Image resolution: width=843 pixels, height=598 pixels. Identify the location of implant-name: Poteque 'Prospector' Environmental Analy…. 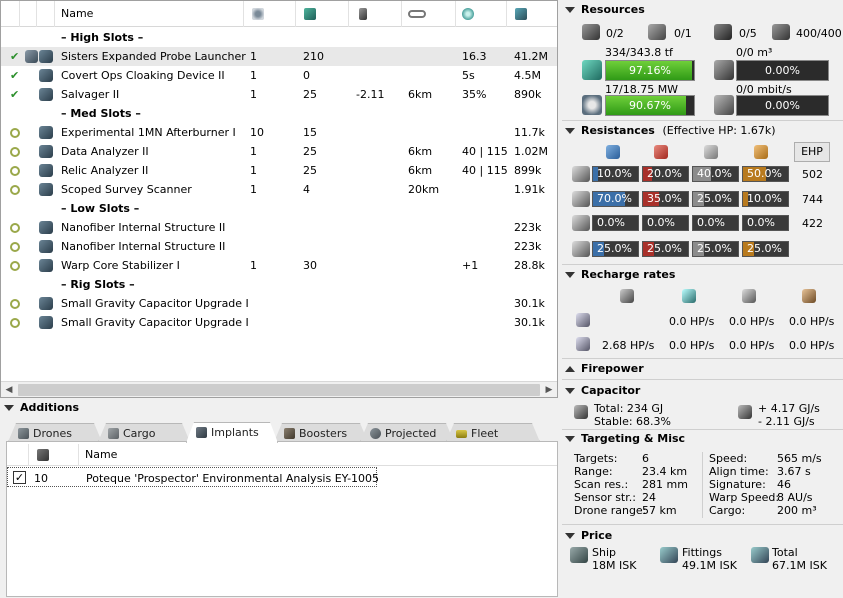
(233, 478).